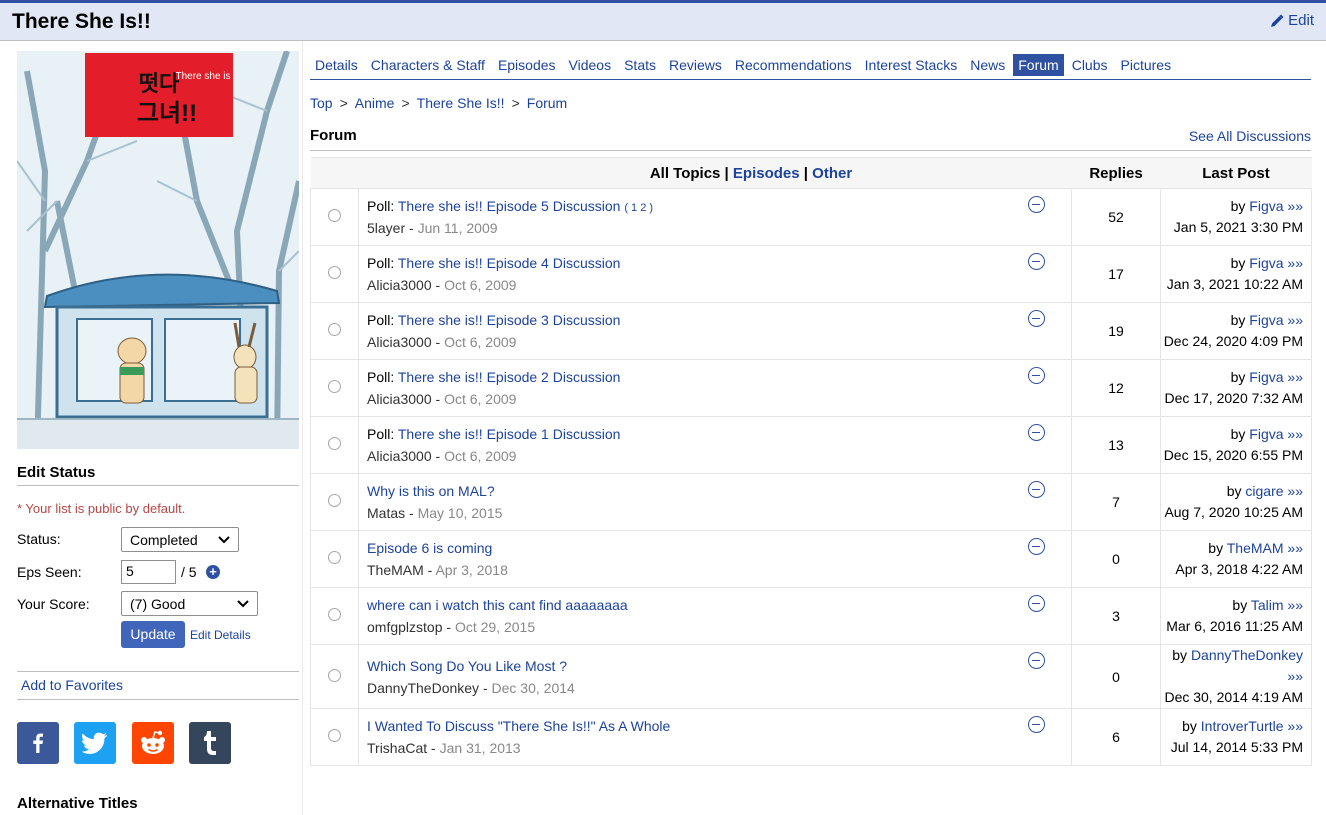 The width and height of the screenshot is (1326, 815). Describe the element at coordinates (793, 65) in the screenshot. I see `tab-recommendations: Recommendations` at that location.